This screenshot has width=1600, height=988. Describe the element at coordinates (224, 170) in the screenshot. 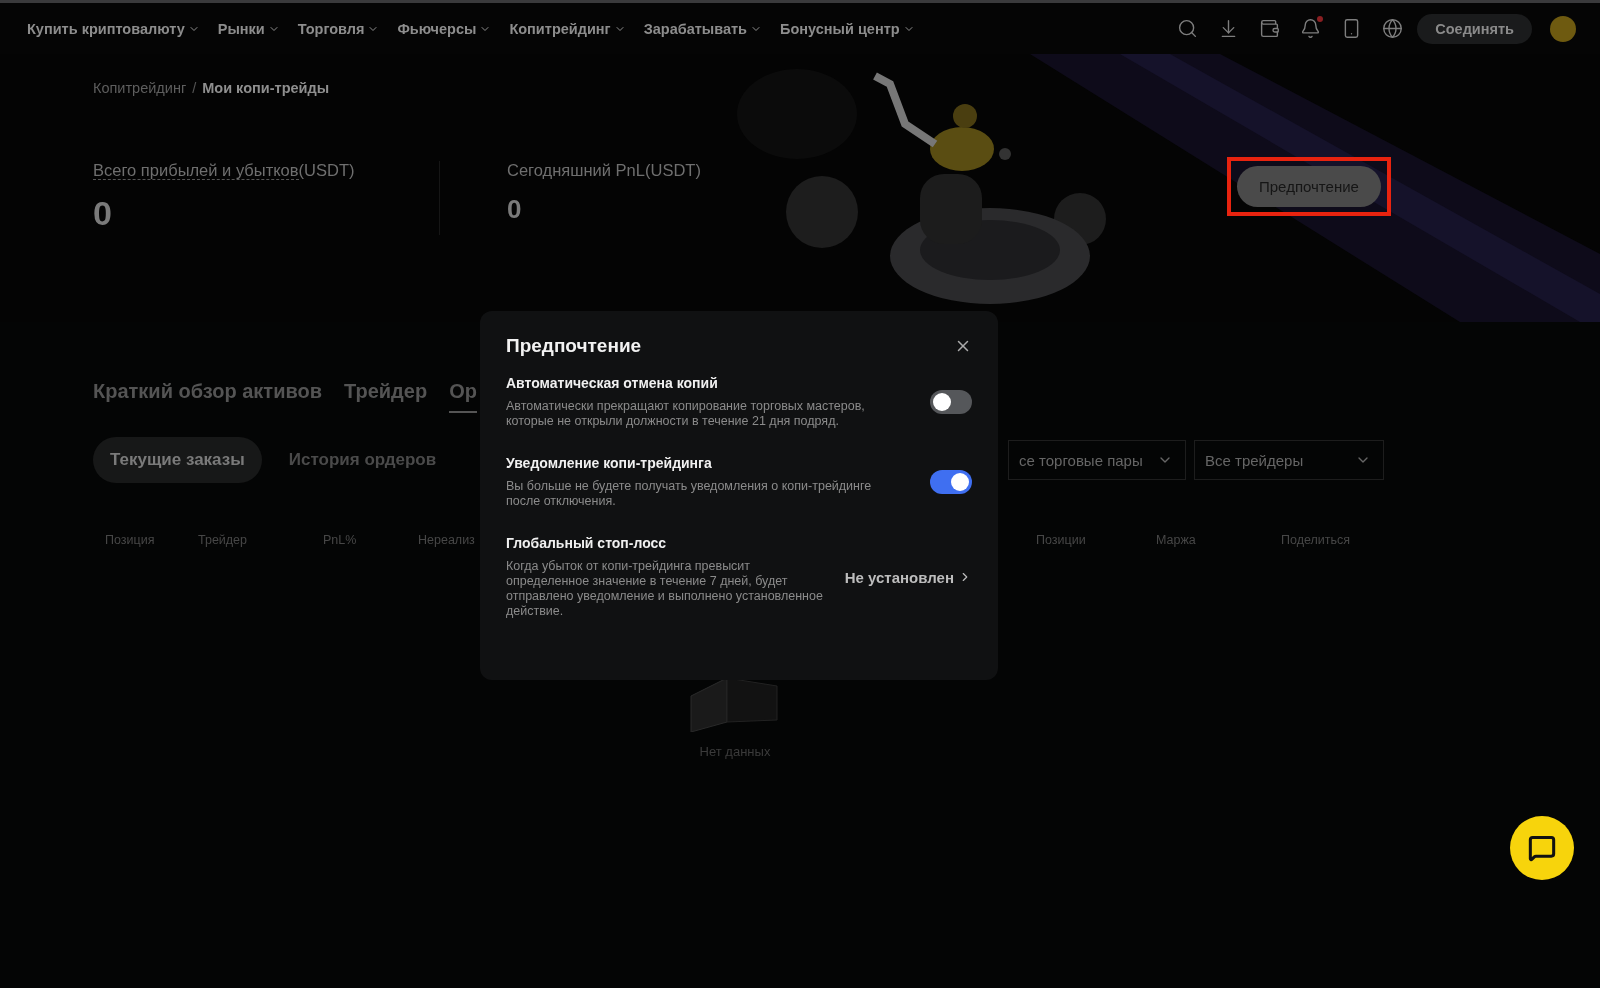

I see `stat-label: Всего прибылей и убытков(USDT)` at that location.